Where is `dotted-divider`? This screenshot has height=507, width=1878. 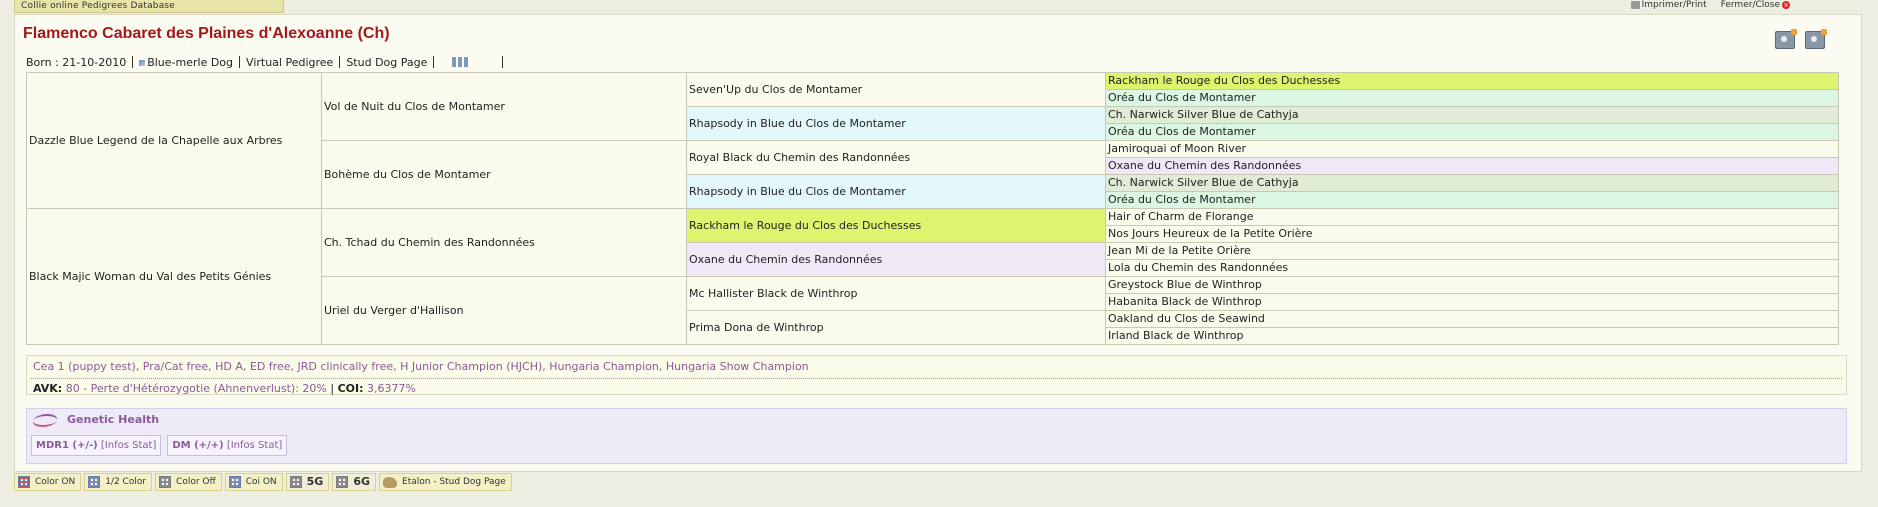
dotted-divider is located at coordinates (936, 378).